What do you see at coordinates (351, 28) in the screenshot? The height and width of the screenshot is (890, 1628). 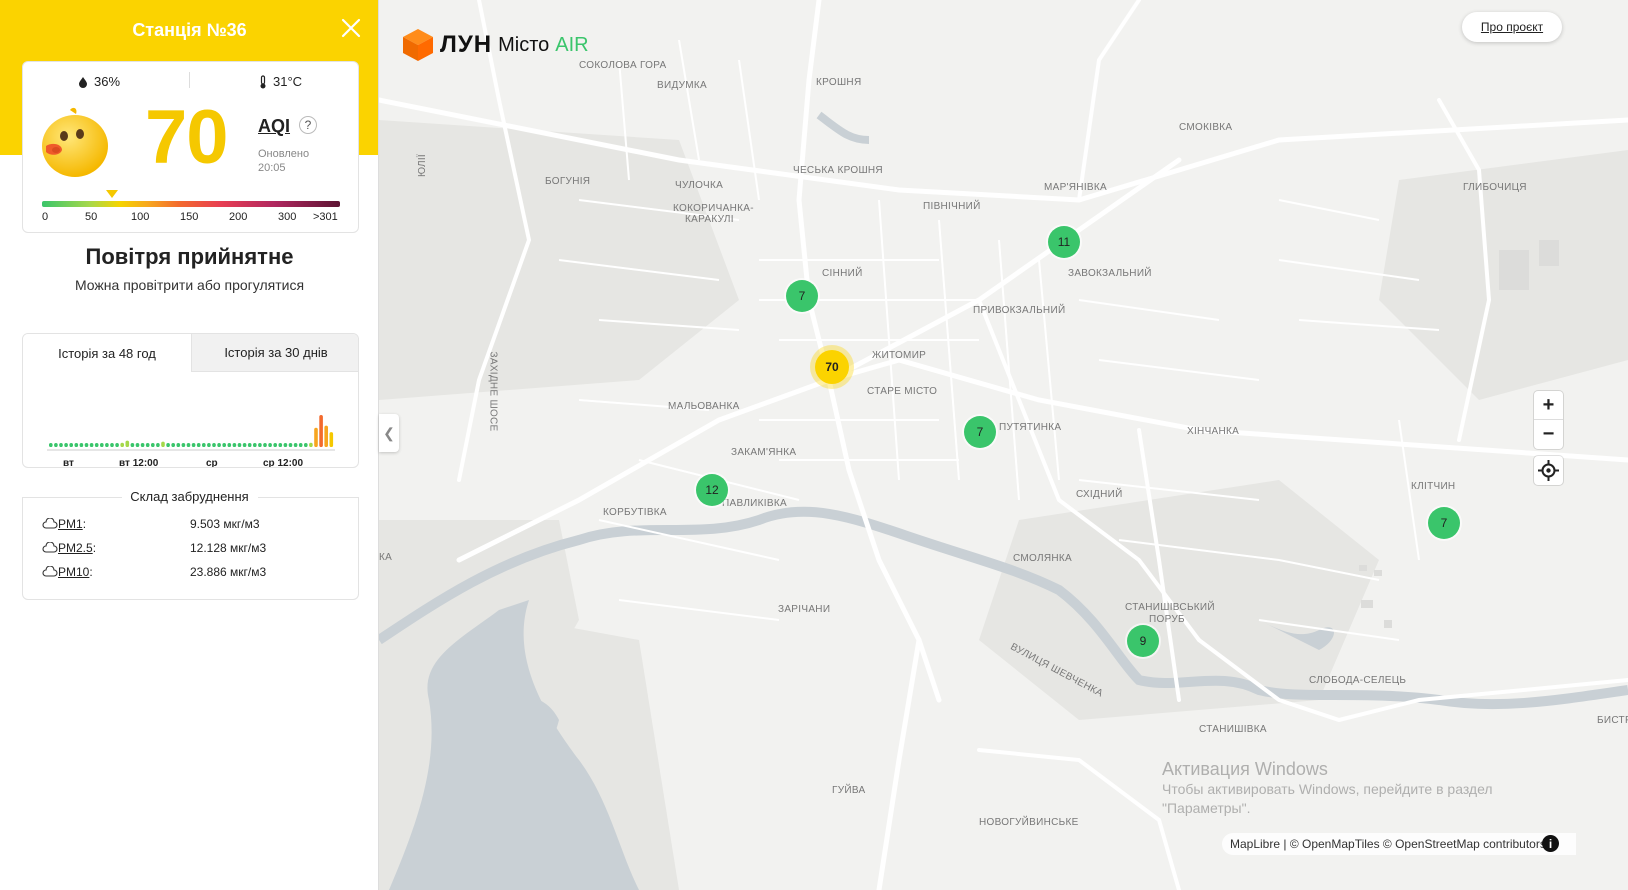 I see `close-icon` at bounding box center [351, 28].